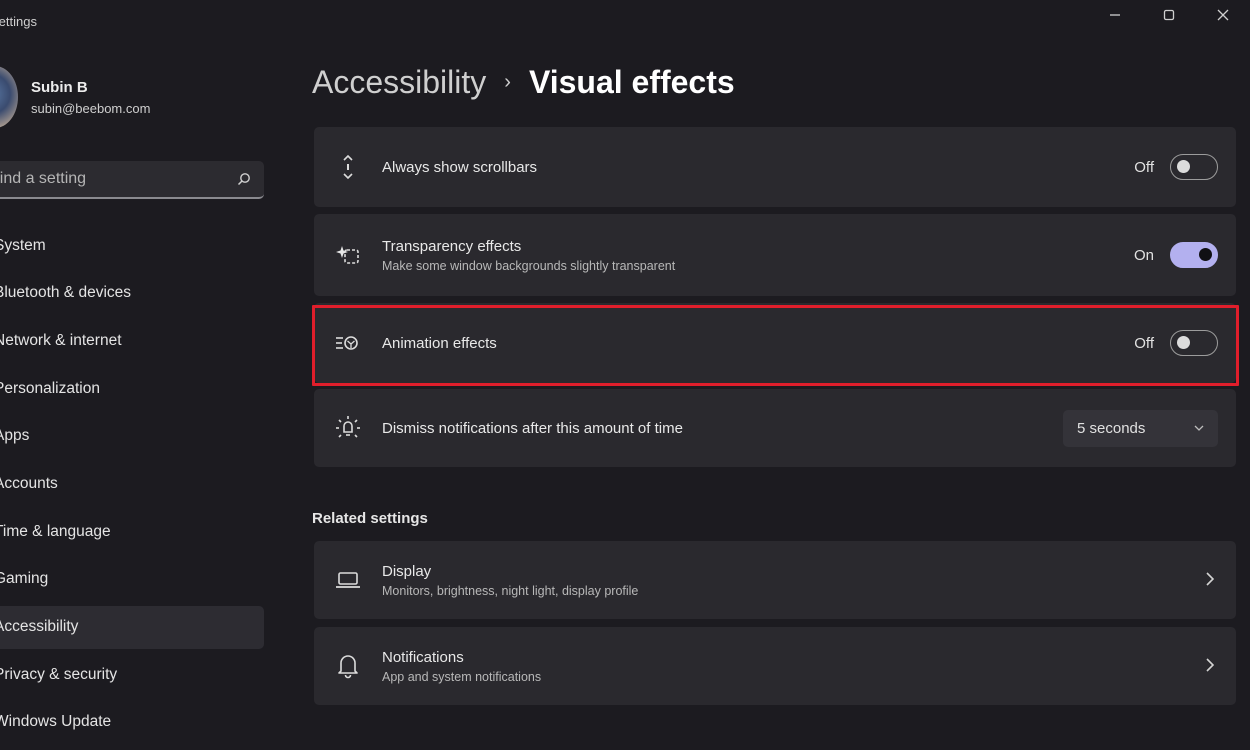  What do you see at coordinates (59, 87) in the screenshot?
I see `profile-name: Subin B` at bounding box center [59, 87].